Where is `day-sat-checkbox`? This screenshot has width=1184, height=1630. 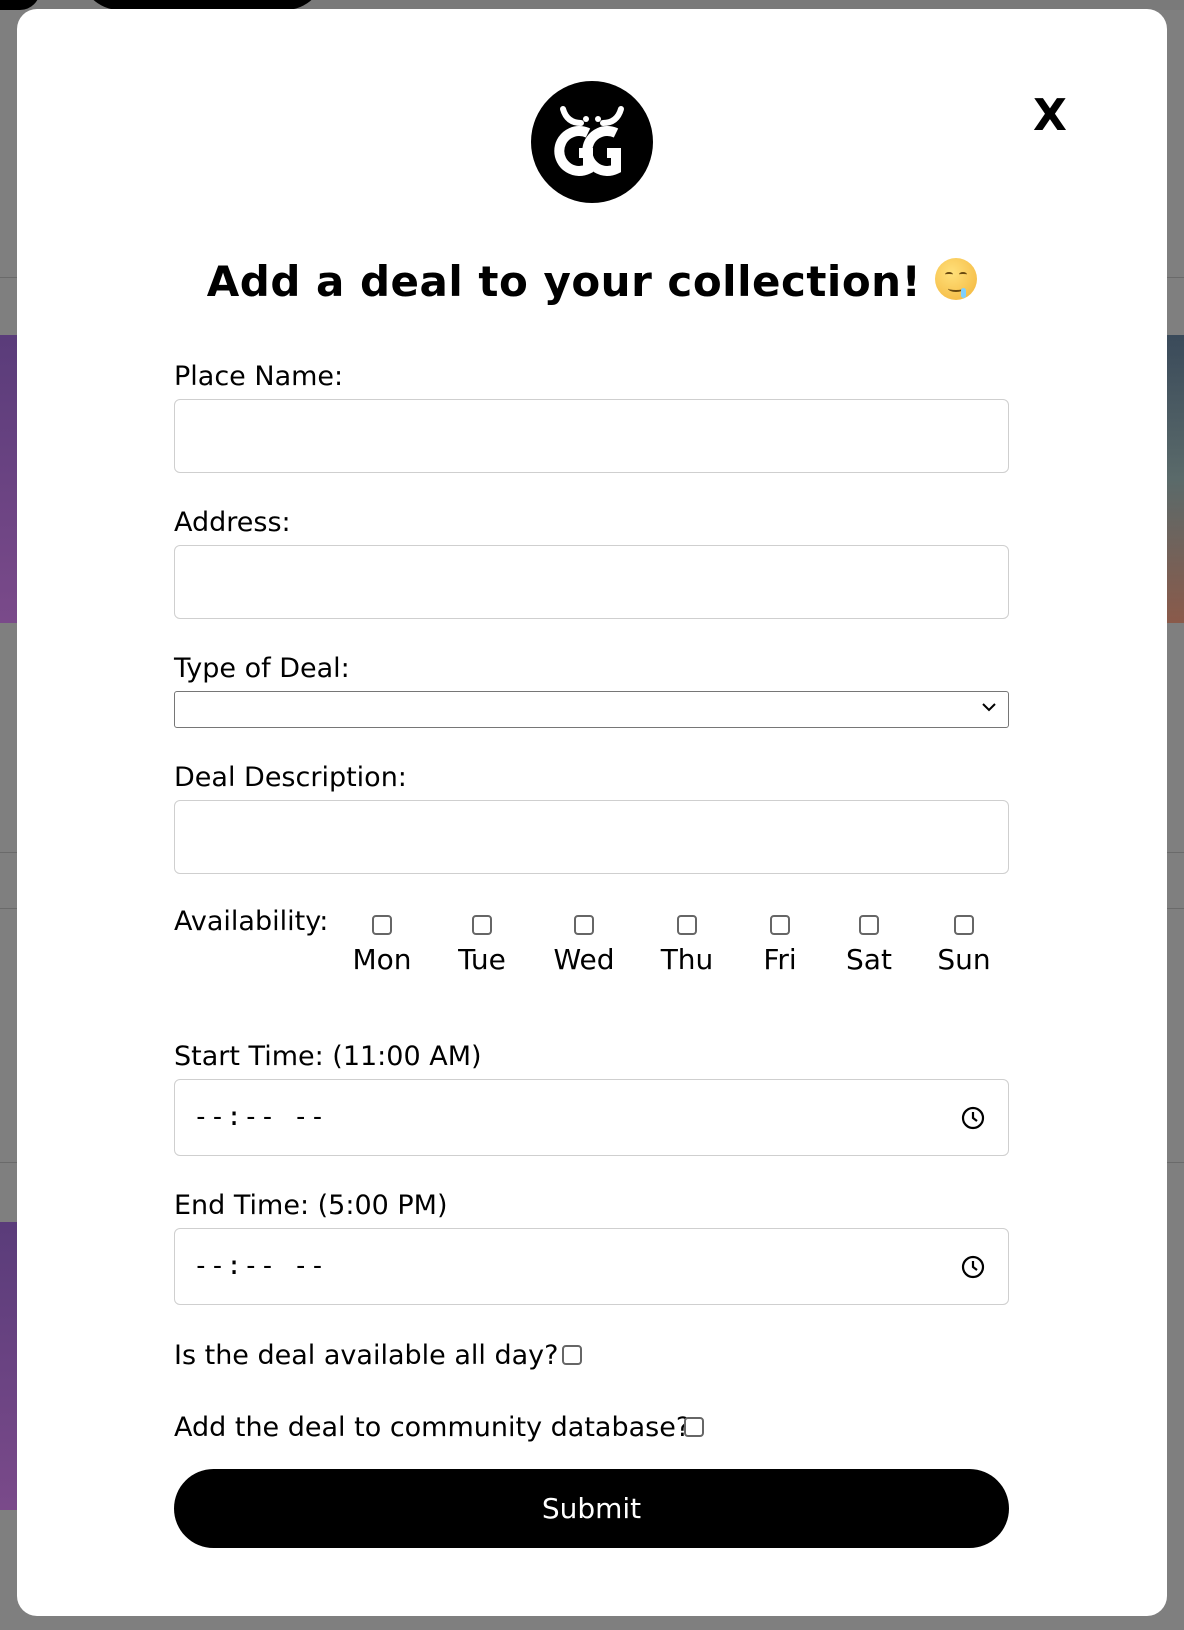 day-sat-checkbox is located at coordinates (869, 925).